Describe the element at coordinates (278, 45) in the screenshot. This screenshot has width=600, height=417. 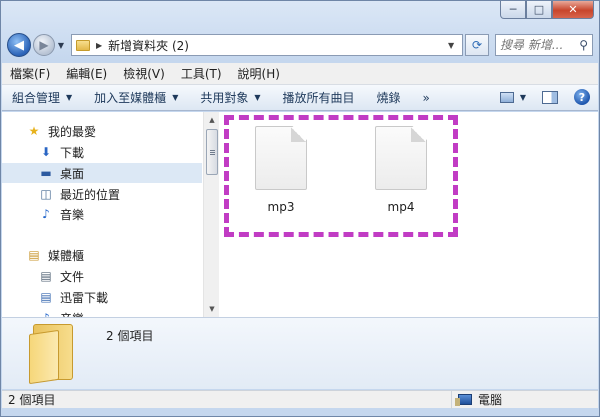
I see `address-path: 新增資料夾 (2)` at that location.